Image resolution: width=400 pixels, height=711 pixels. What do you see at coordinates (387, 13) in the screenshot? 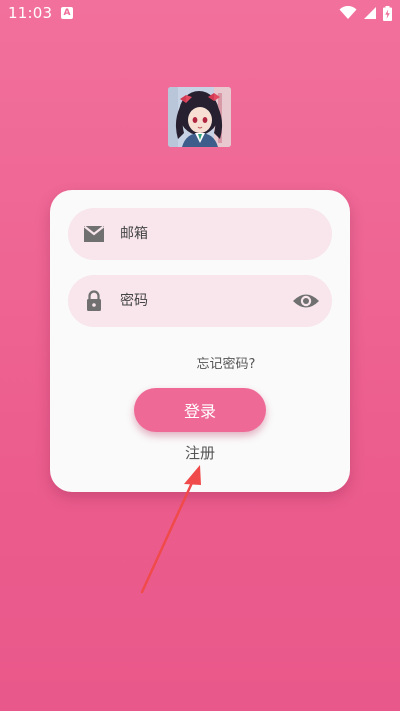
I see `battery-charging-icon` at bounding box center [387, 13].